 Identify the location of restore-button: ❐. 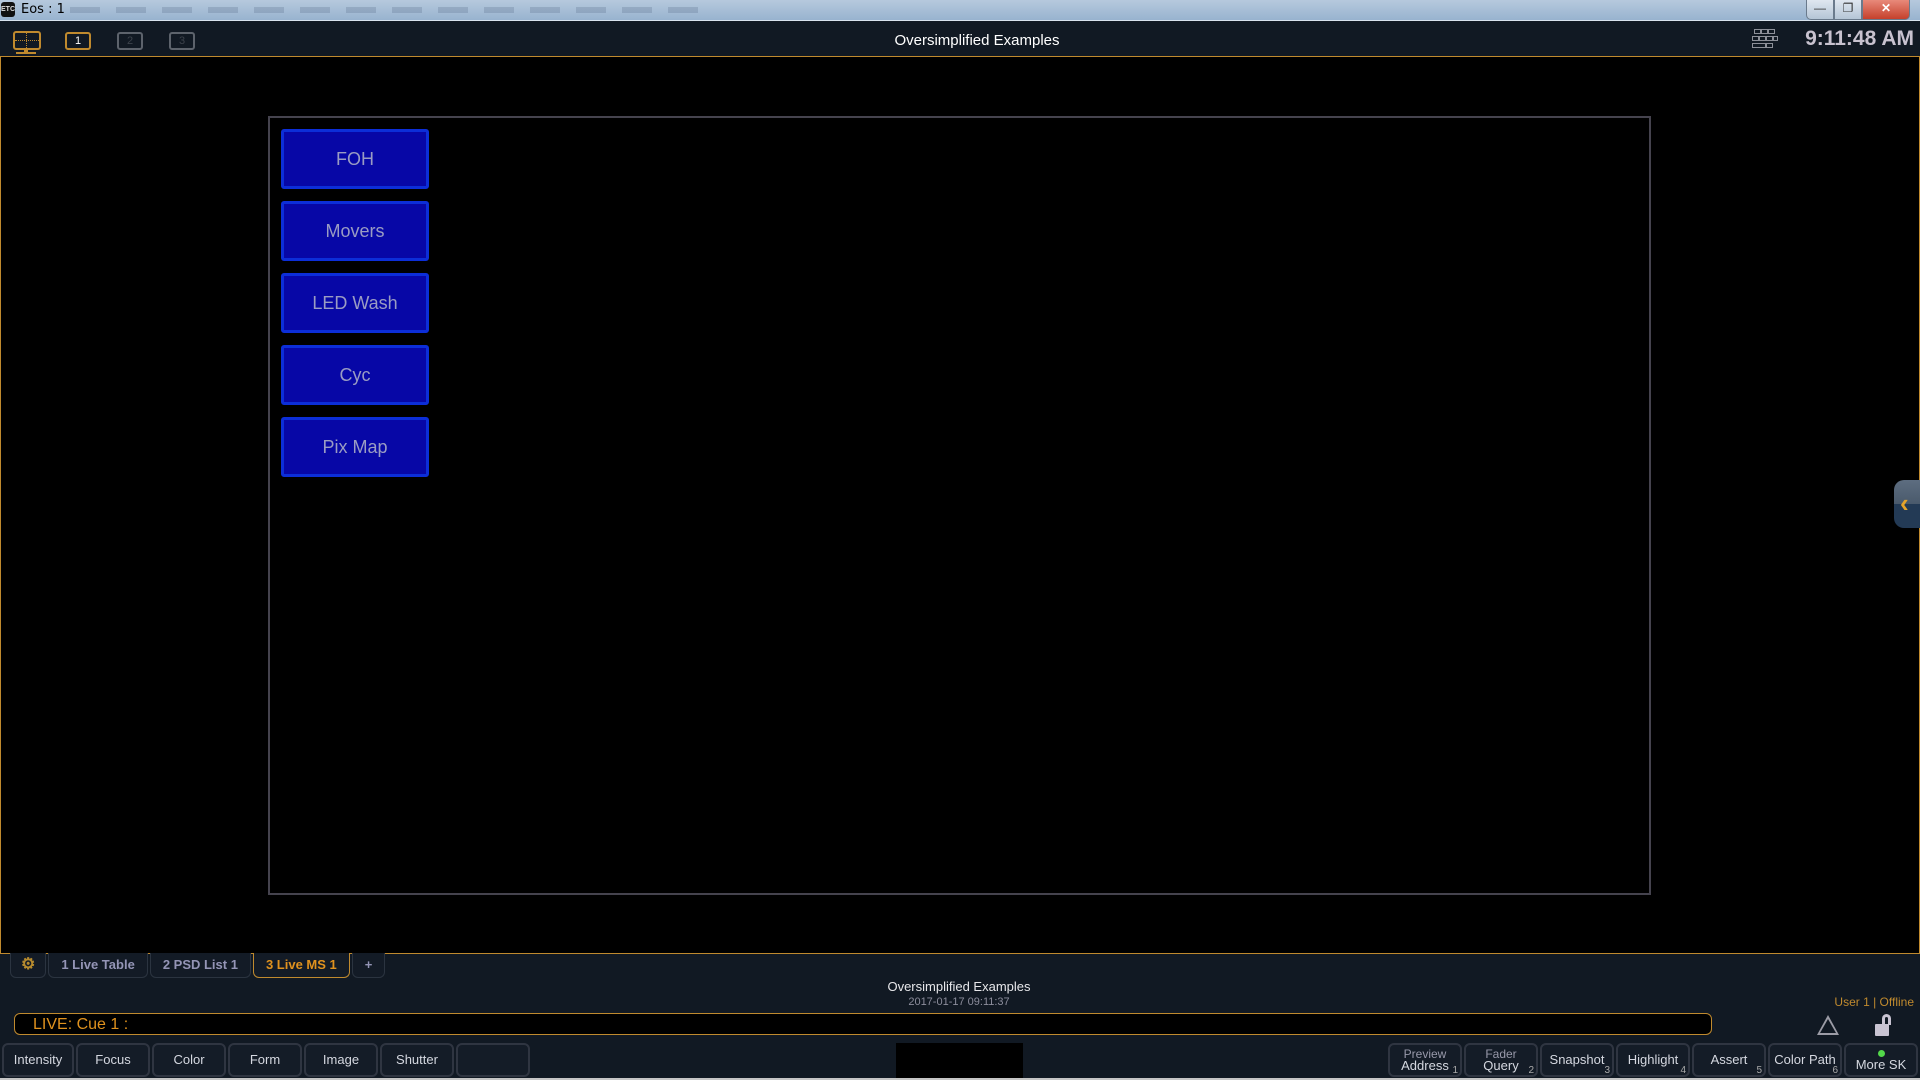
(1848, 10).